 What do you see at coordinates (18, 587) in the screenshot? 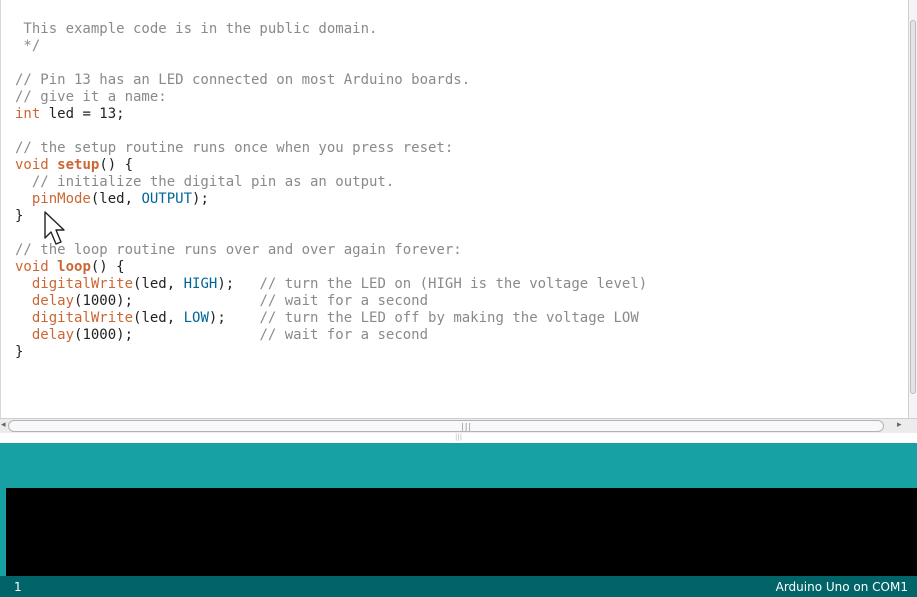
I see `line-number: 1` at bounding box center [18, 587].